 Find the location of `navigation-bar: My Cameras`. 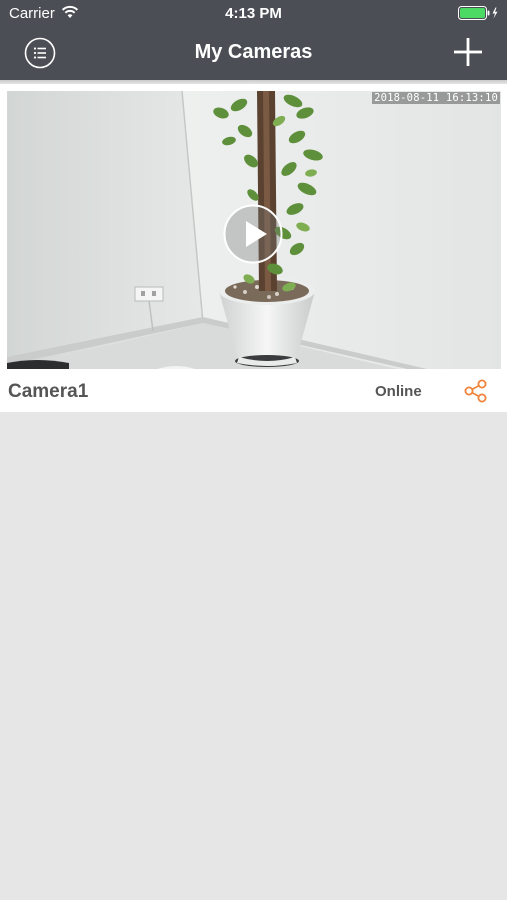

navigation-bar: My Cameras is located at coordinates (253, 53).